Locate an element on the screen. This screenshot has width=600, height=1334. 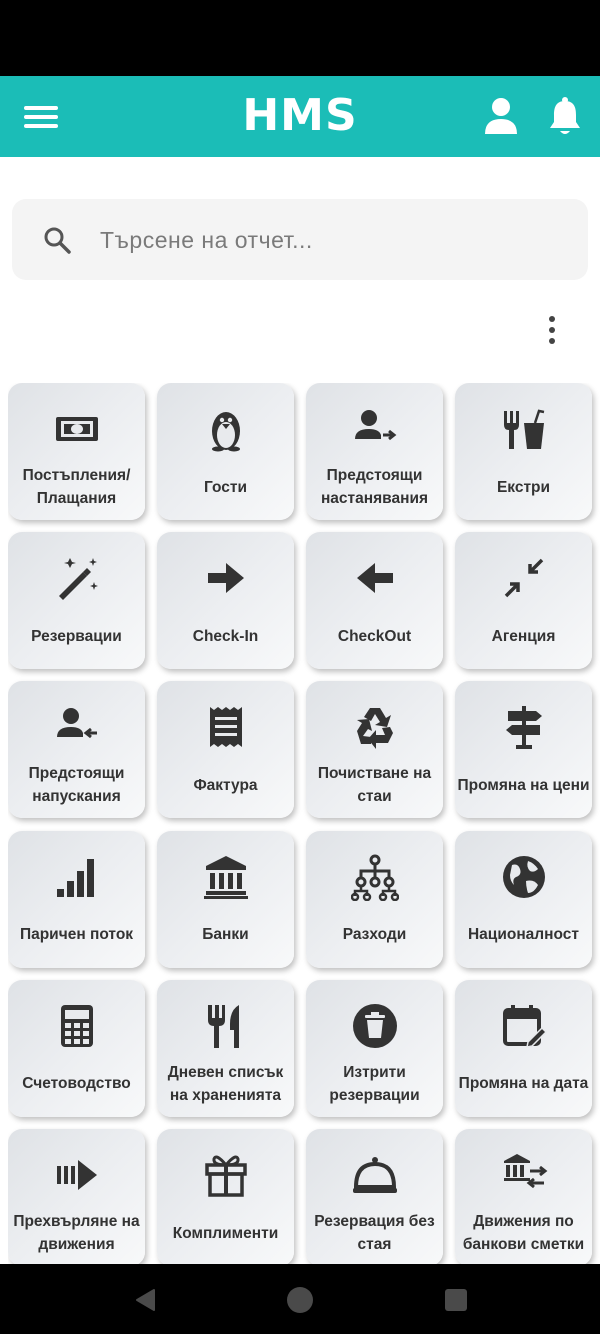
report-label: Промяна на дата is located at coordinates (523, 1084).